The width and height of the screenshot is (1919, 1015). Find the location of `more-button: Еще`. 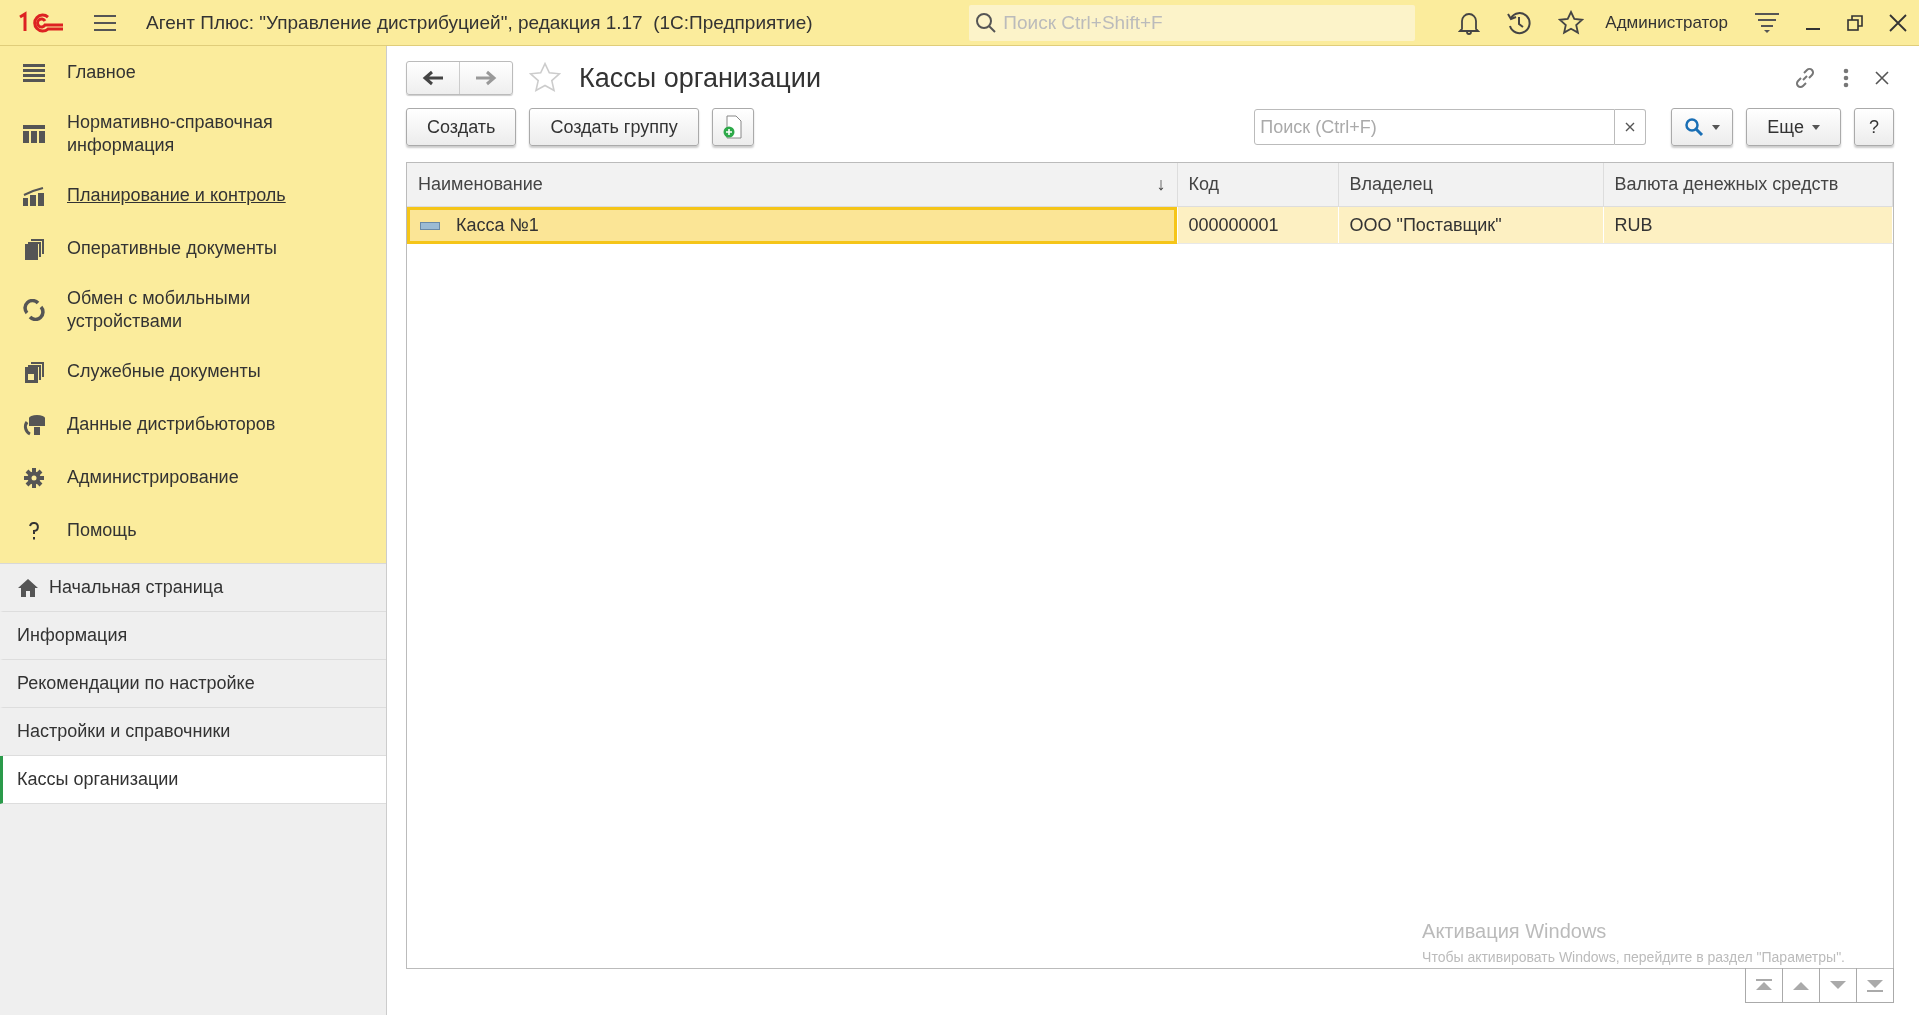

more-button: Еще is located at coordinates (1793, 127).